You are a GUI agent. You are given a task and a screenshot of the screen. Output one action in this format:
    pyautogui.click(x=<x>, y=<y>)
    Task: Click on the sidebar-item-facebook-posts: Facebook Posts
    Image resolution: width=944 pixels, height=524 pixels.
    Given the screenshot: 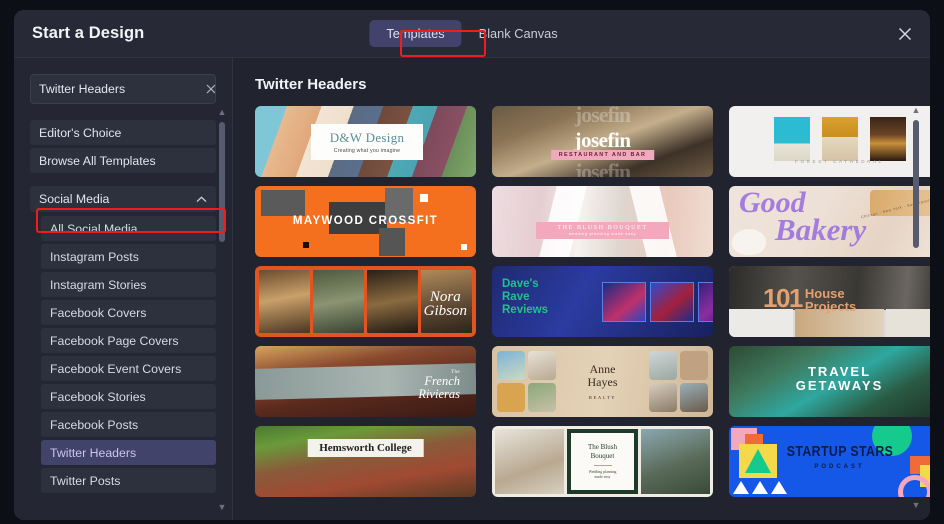 What is the action you would take?
    pyautogui.click(x=128, y=424)
    